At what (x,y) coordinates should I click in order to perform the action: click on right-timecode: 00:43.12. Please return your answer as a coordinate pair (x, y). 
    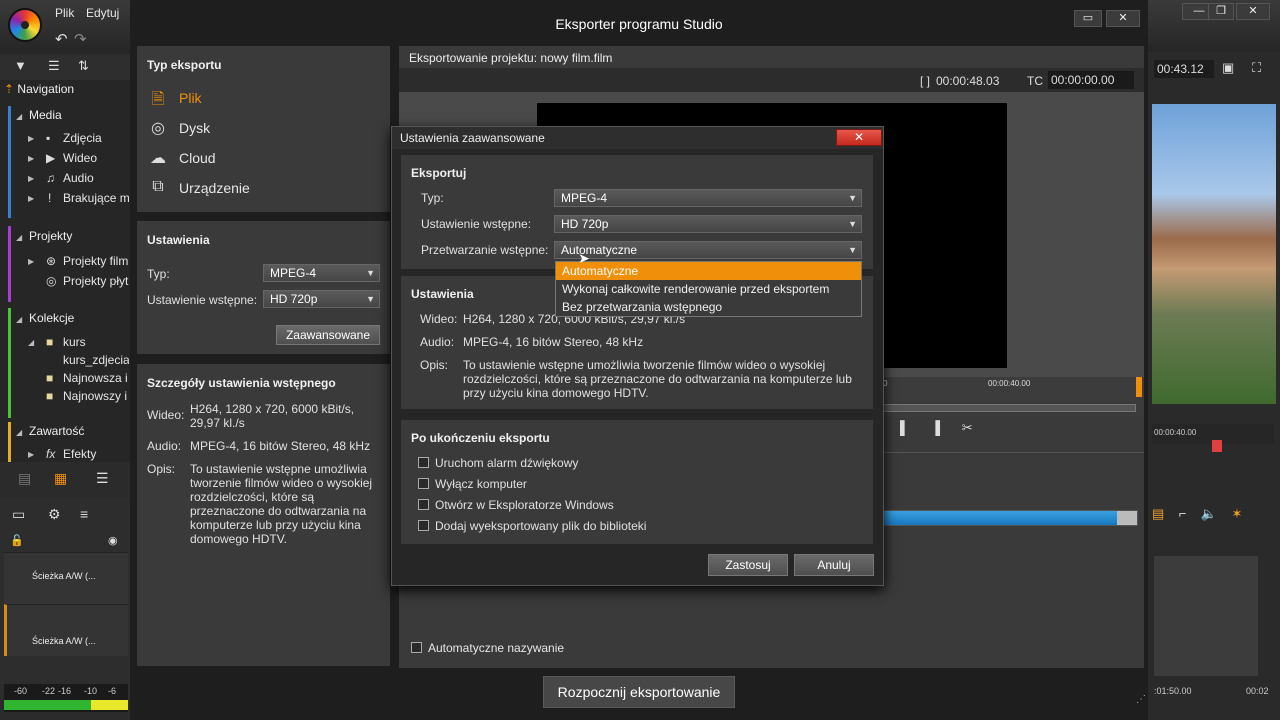
    Looking at the image, I should click on (1184, 69).